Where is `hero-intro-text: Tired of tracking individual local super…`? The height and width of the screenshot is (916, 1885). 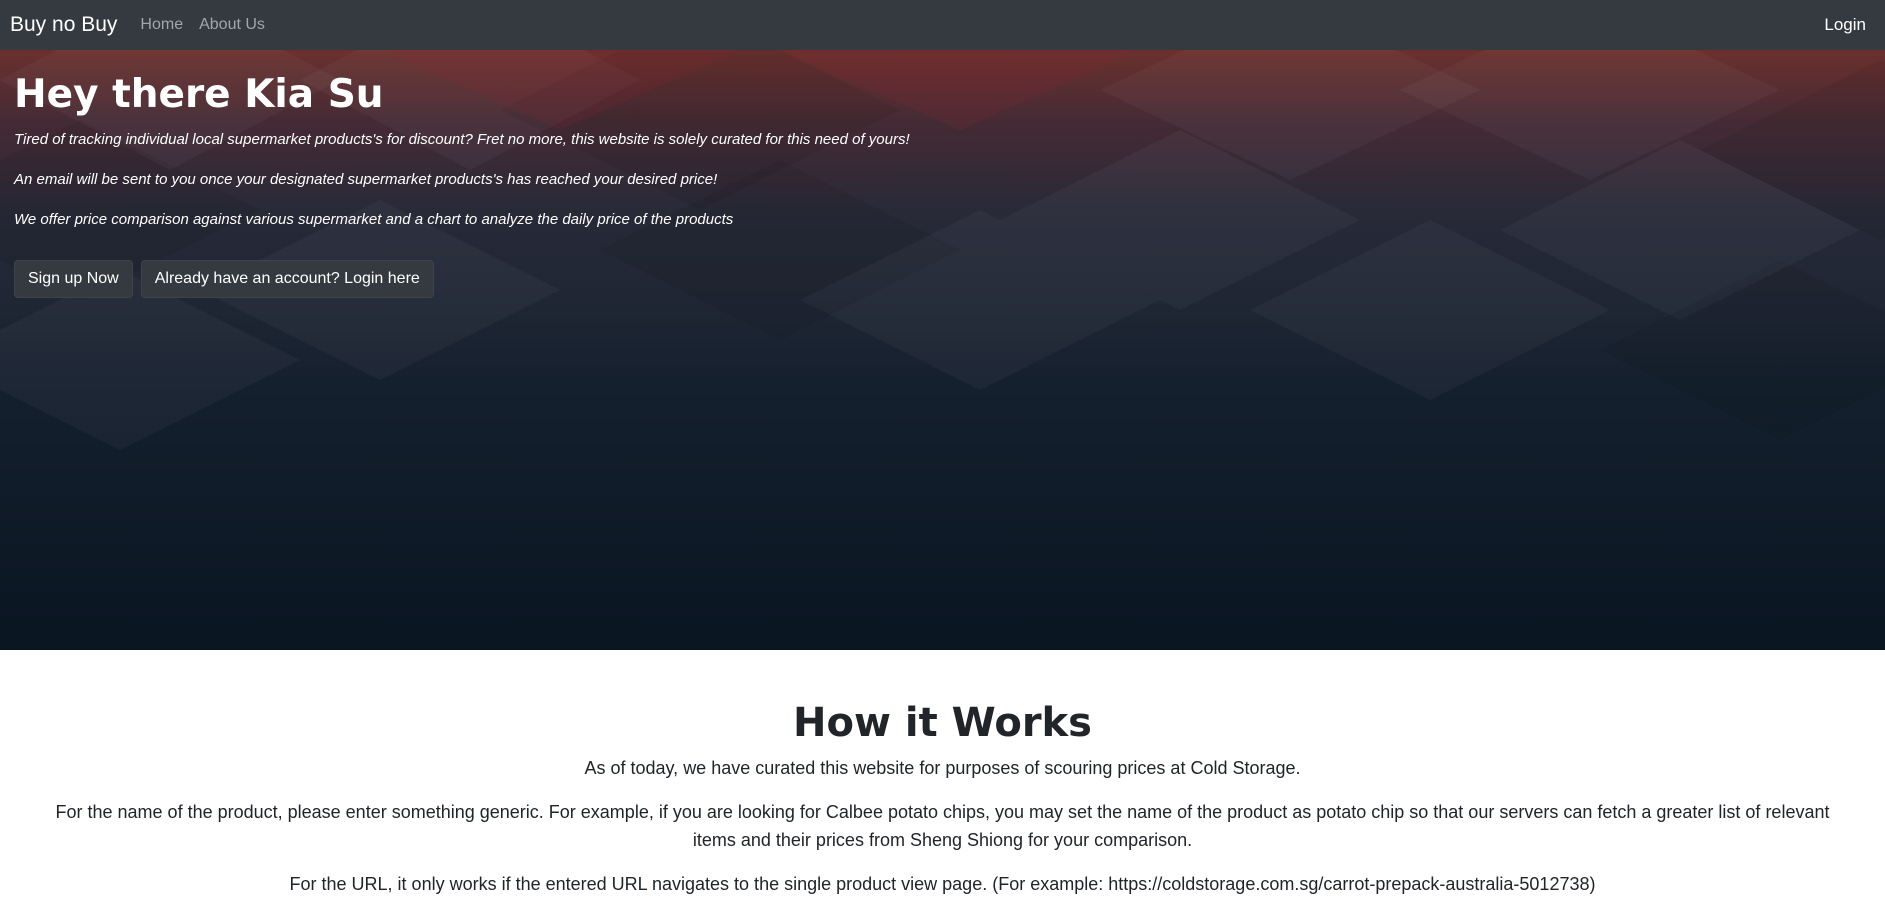
hero-intro-text: Tired of tracking individual local super… is located at coordinates (462, 139).